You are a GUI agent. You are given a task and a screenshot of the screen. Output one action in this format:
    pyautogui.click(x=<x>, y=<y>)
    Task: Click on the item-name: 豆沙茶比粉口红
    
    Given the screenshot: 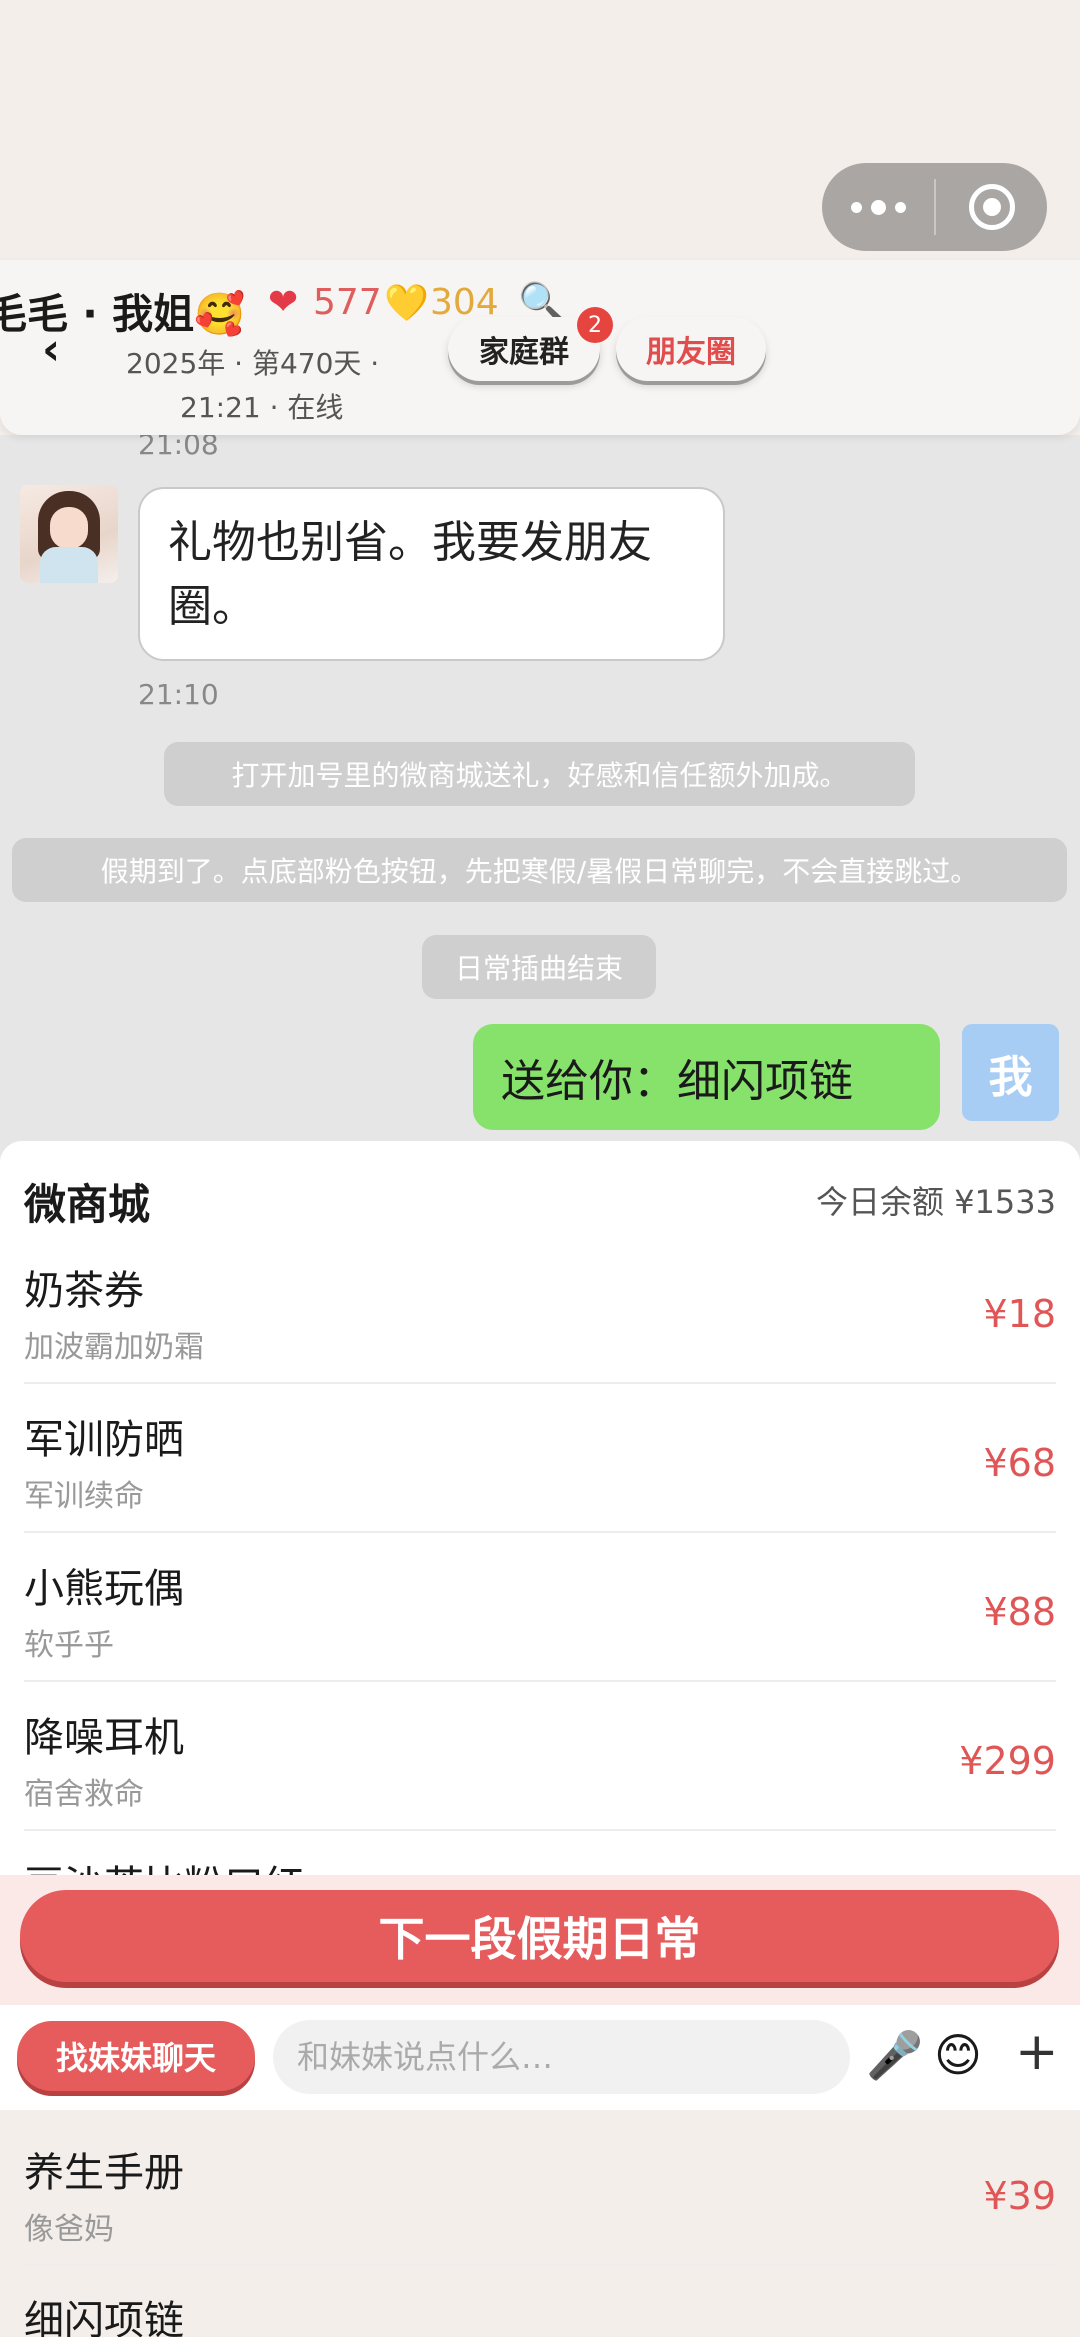 What is the action you would take?
    pyautogui.click(x=164, y=1864)
    